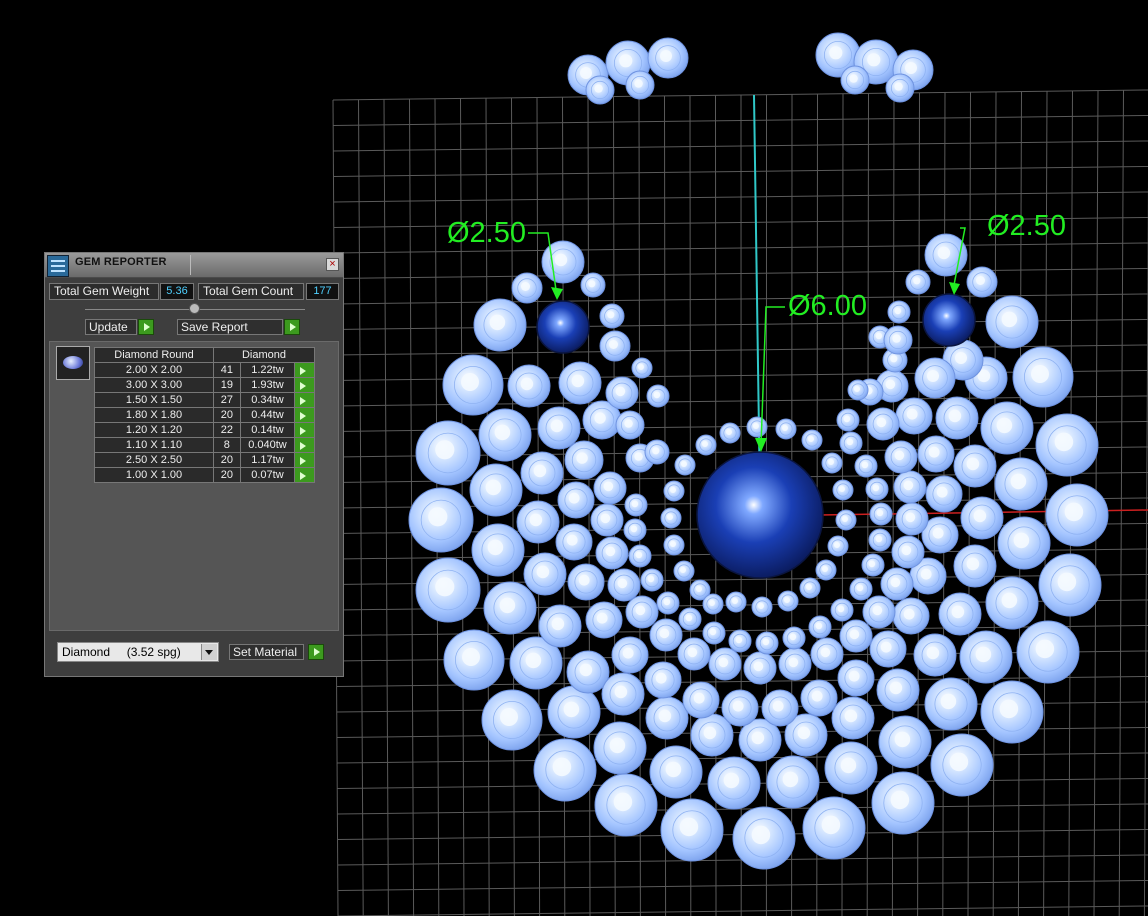 The height and width of the screenshot is (916, 1148). What do you see at coordinates (204, 475) in the screenshot?
I see `table-row: 1.00 X 1.00 20 0.07tw` at bounding box center [204, 475].